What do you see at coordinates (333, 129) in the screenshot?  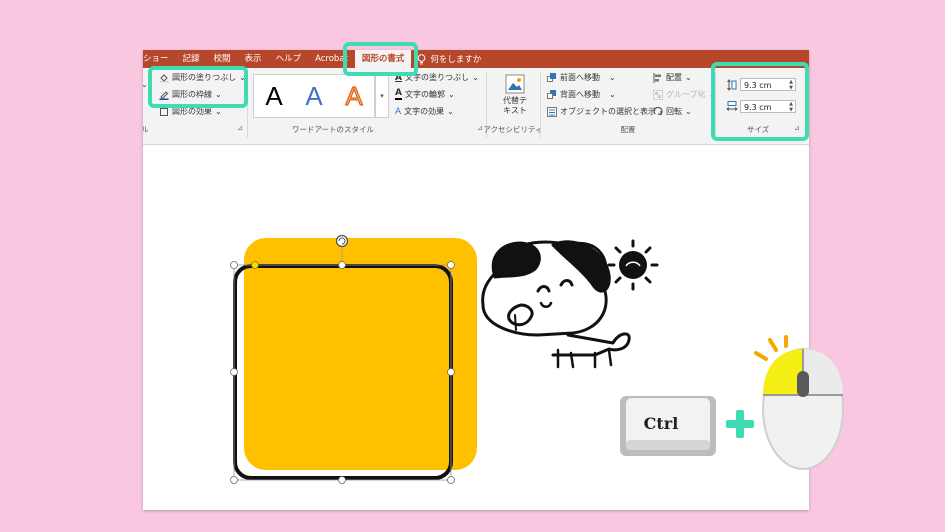 I see `wordart-group-label: ワードアートのスタイル` at bounding box center [333, 129].